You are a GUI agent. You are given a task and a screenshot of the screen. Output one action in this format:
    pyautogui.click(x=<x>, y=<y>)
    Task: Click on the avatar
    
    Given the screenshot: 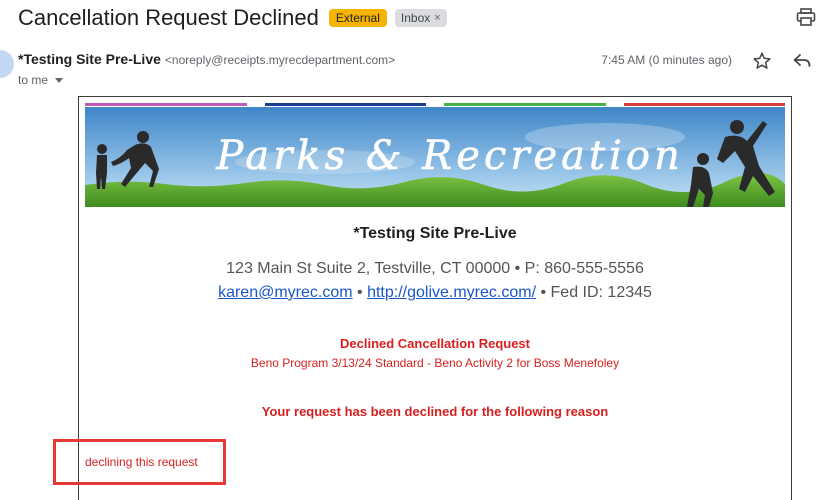 What is the action you would take?
    pyautogui.click(x=7, y=64)
    